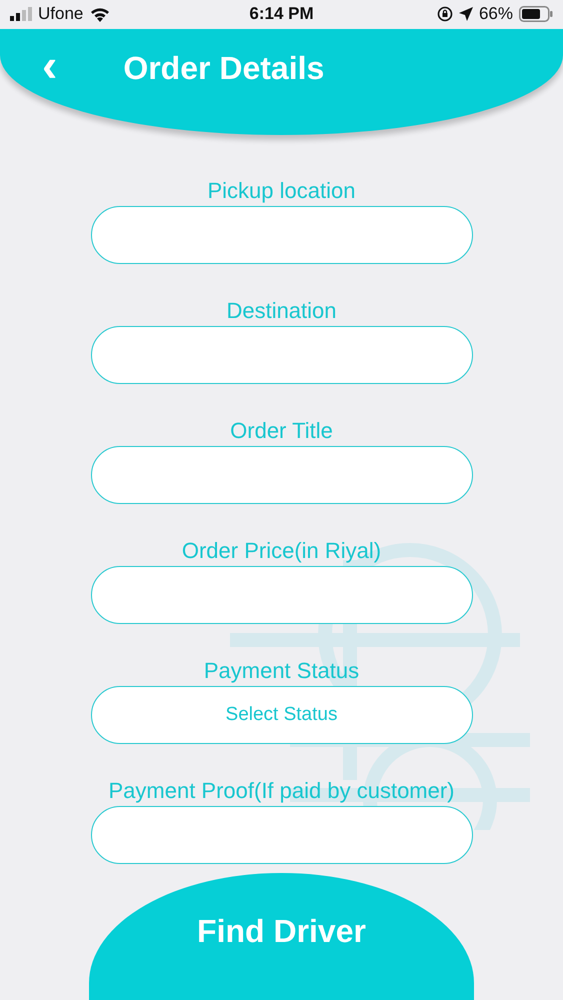  What do you see at coordinates (223, 68) in the screenshot?
I see `page-title: Order Details` at bounding box center [223, 68].